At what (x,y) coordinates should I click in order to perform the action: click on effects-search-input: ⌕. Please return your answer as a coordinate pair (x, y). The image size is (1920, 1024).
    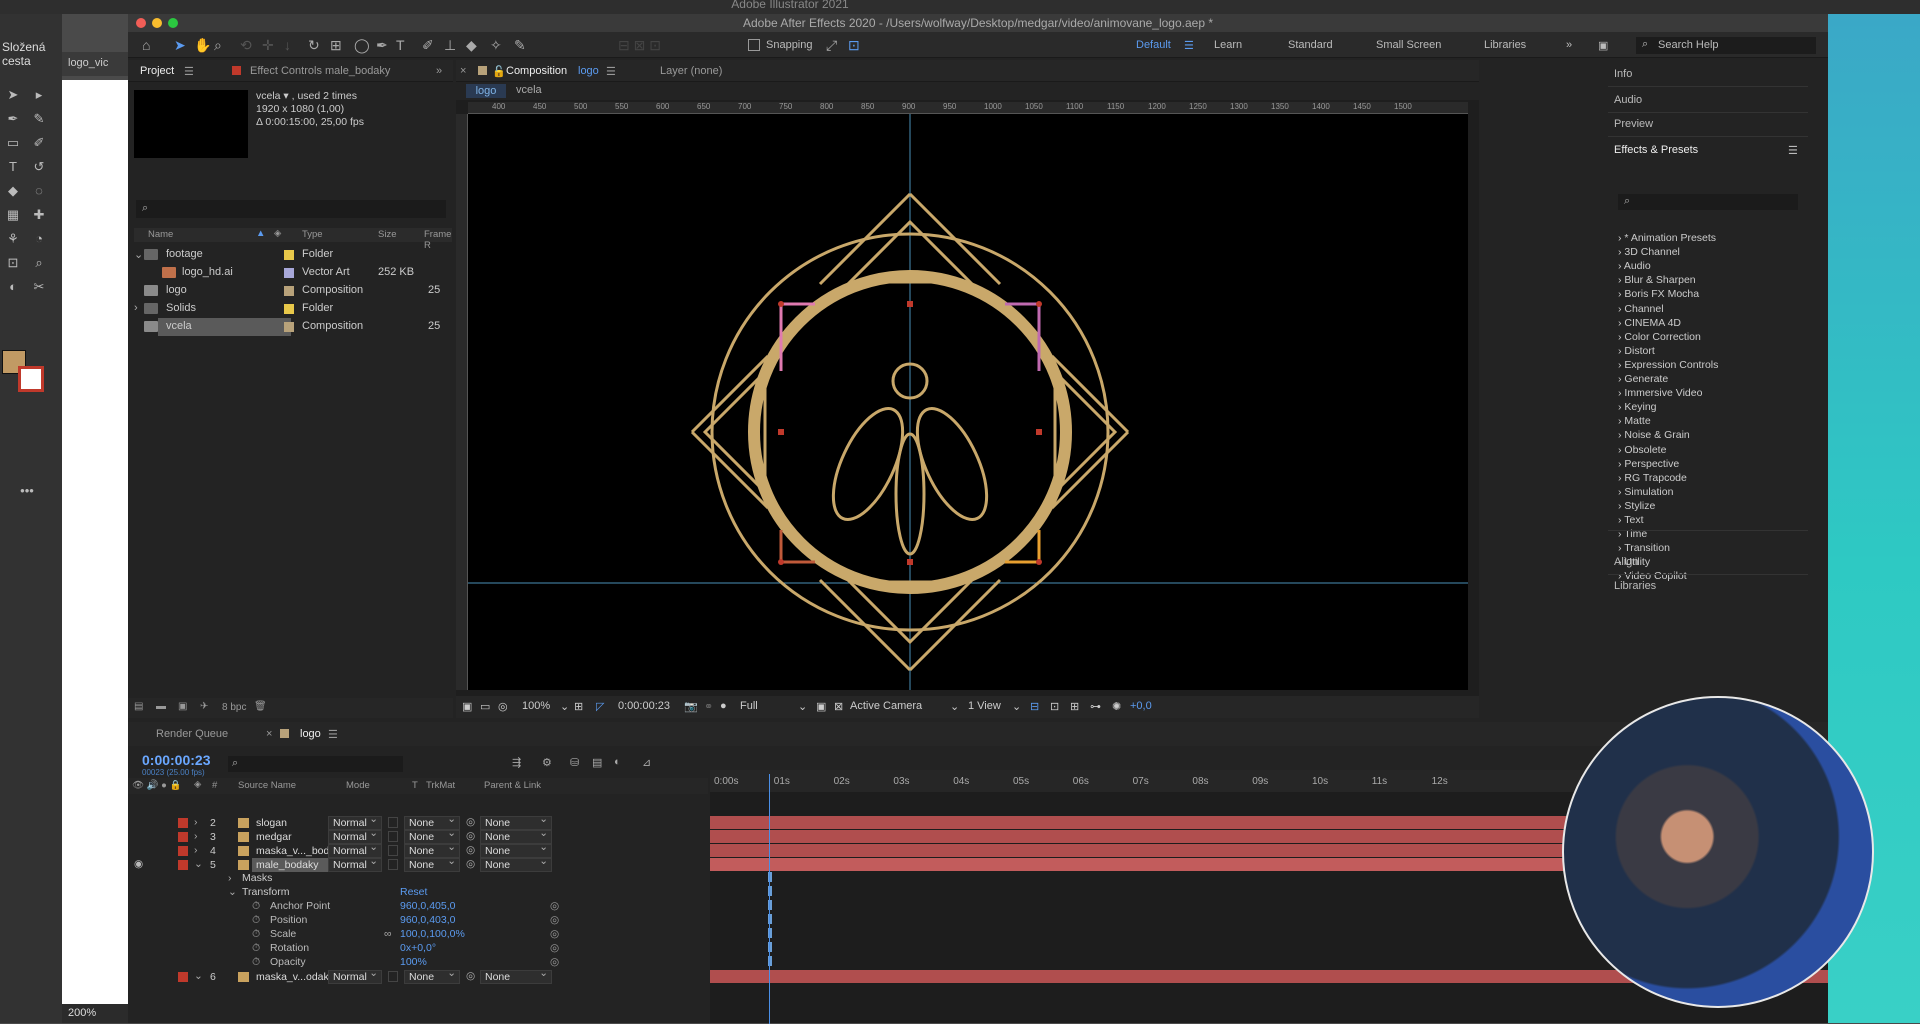
    Looking at the image, I should click on (1708, 202).